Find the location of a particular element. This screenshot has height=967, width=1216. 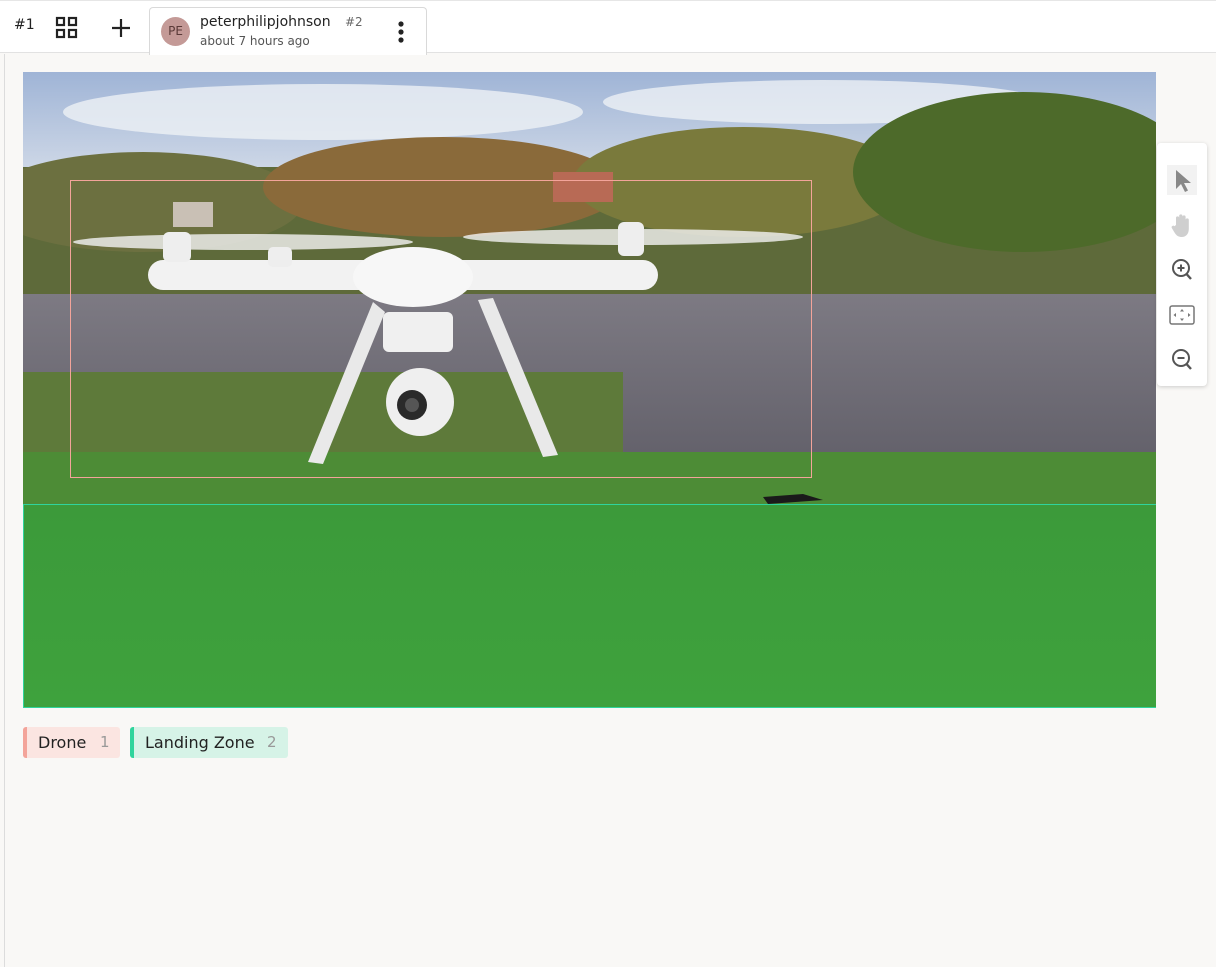

add-annotation-button is located at coordinates (121, 28).